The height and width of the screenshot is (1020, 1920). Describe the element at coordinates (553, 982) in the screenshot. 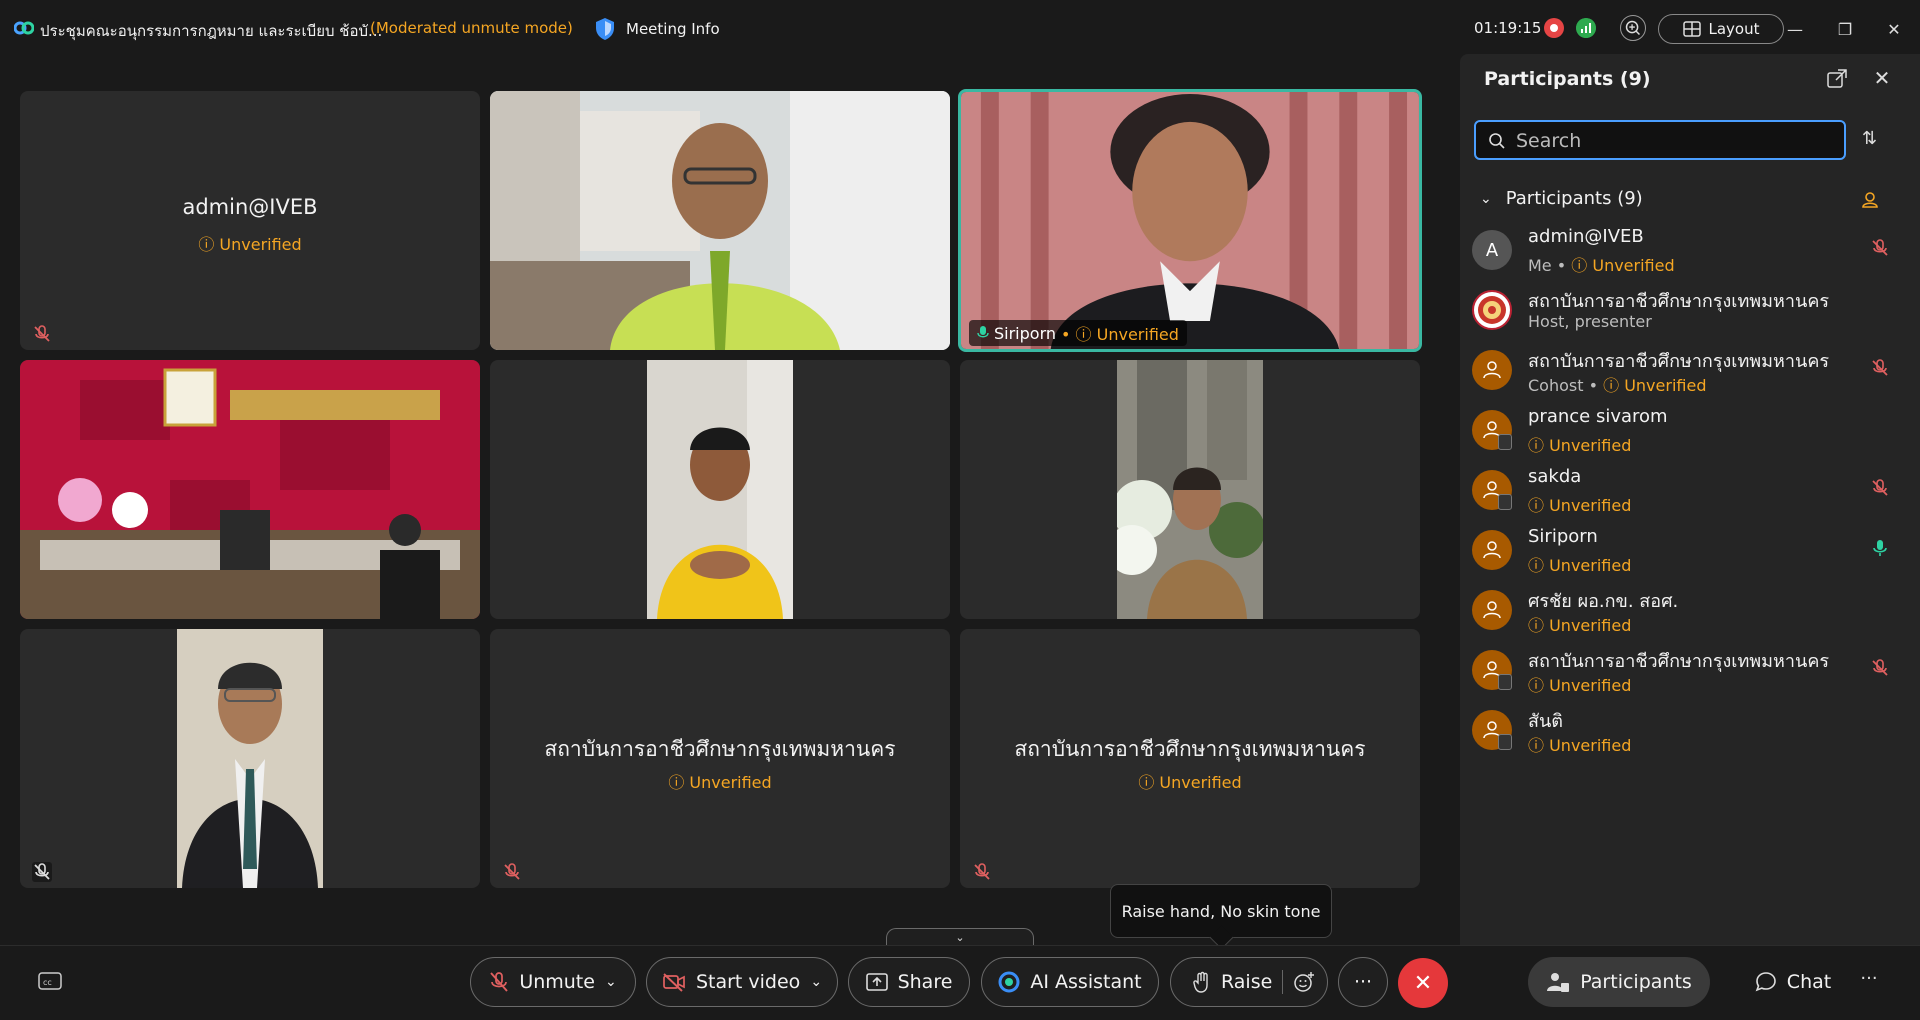

I see `unmute-button: Unmute ⌄` at that location.